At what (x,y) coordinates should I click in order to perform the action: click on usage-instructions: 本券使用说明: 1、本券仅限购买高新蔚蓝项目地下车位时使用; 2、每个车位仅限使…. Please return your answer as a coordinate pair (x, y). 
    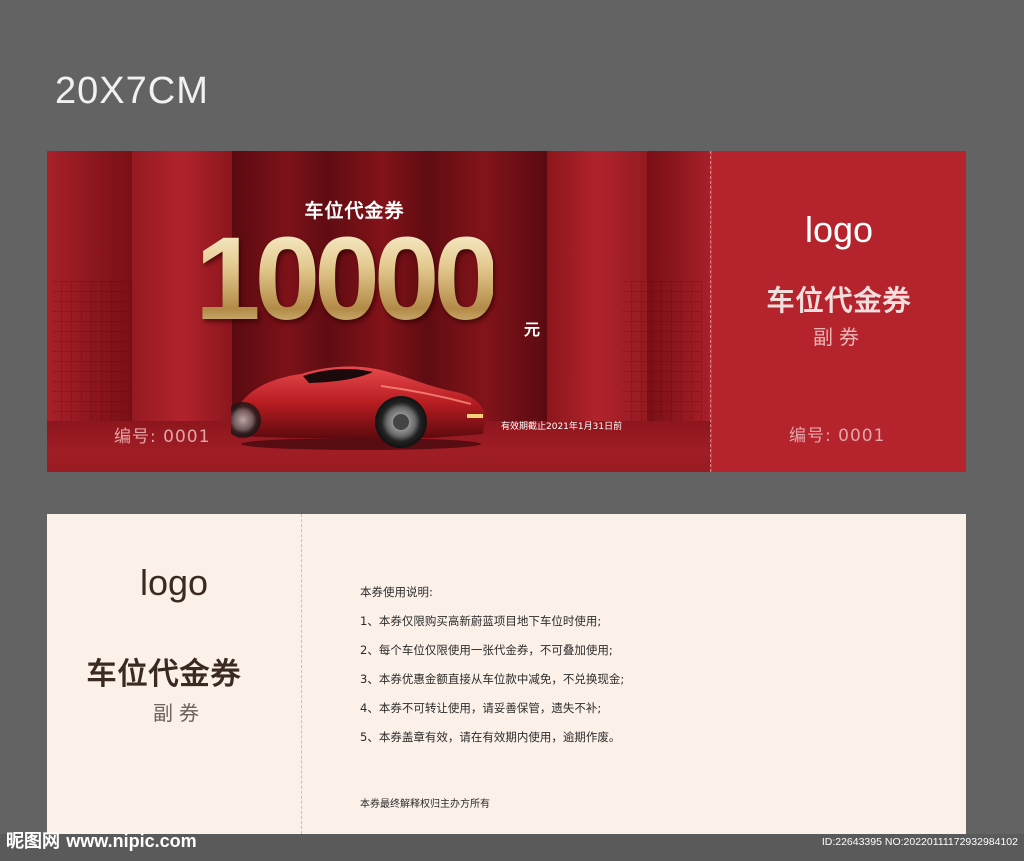
    Looking at the image, I should click on (492, 671).